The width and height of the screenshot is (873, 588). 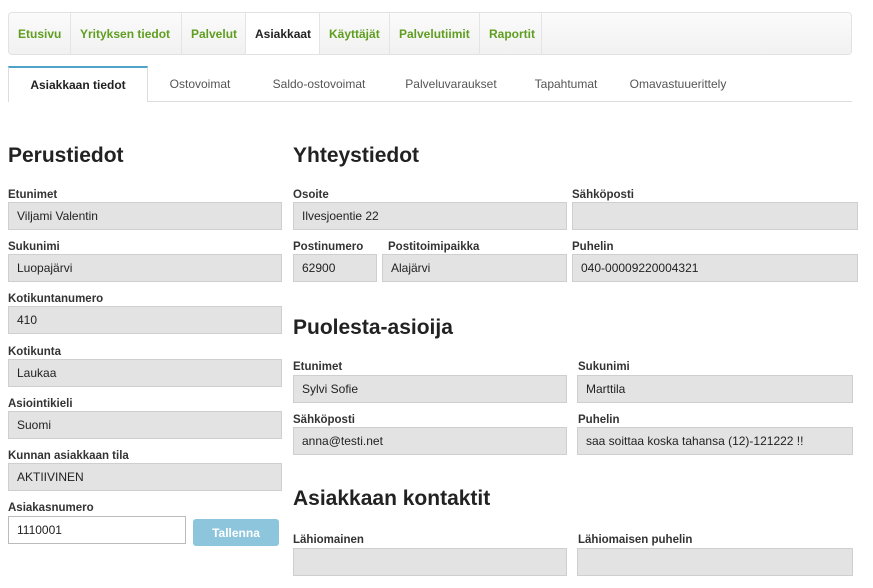 What do you see at coordinates (145, 320) in the screenshot?
I see `kotikuntanumero-field: 410` at bounding box center [145, 320].